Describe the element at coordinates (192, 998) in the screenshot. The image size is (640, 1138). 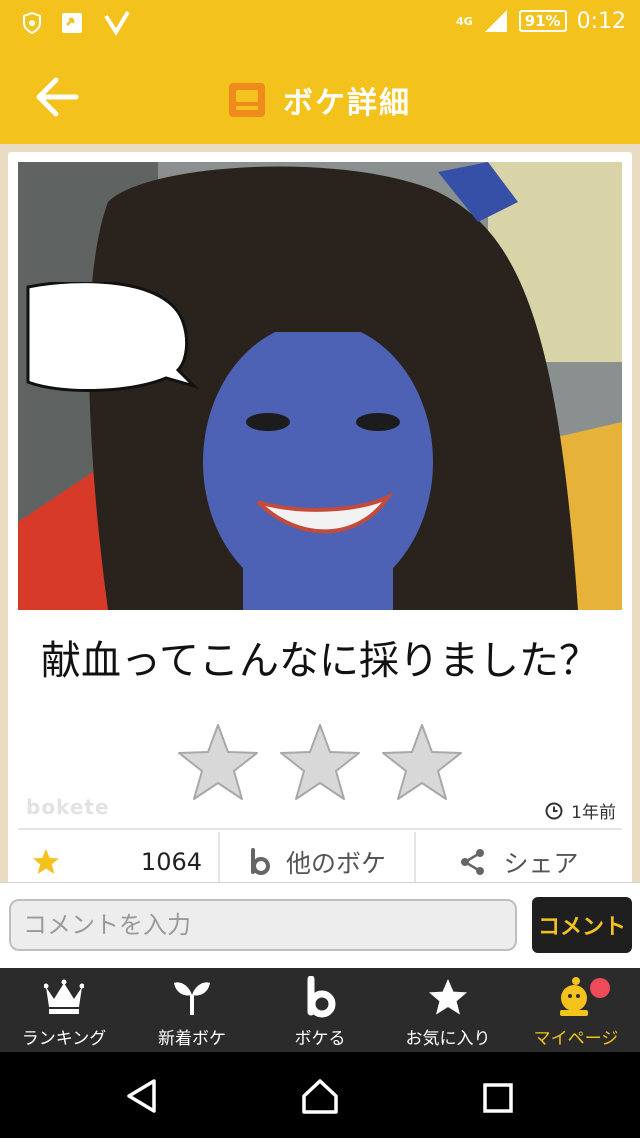
I see `sprout-icon` at that location.